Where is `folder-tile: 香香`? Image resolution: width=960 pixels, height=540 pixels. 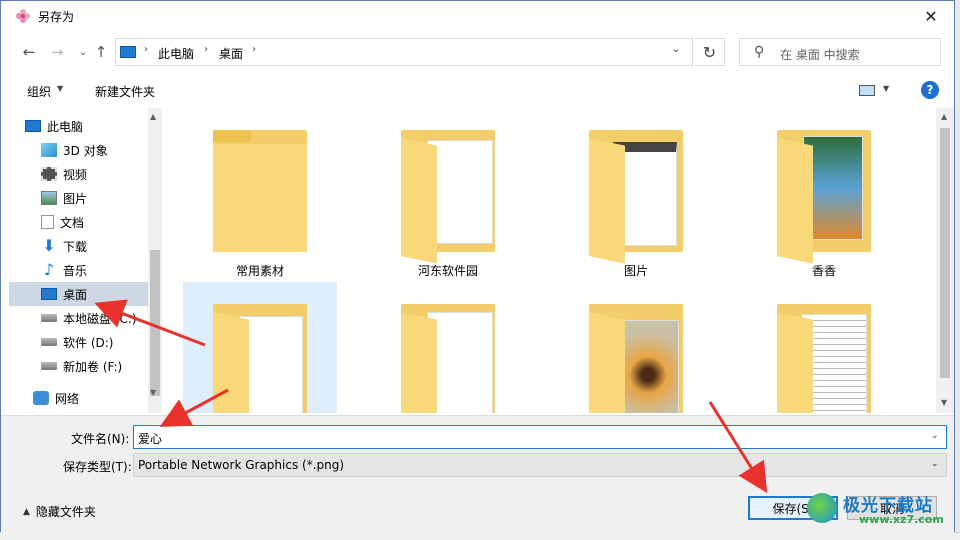
folder-tile: 香香 is located at coordinates (824, 193).